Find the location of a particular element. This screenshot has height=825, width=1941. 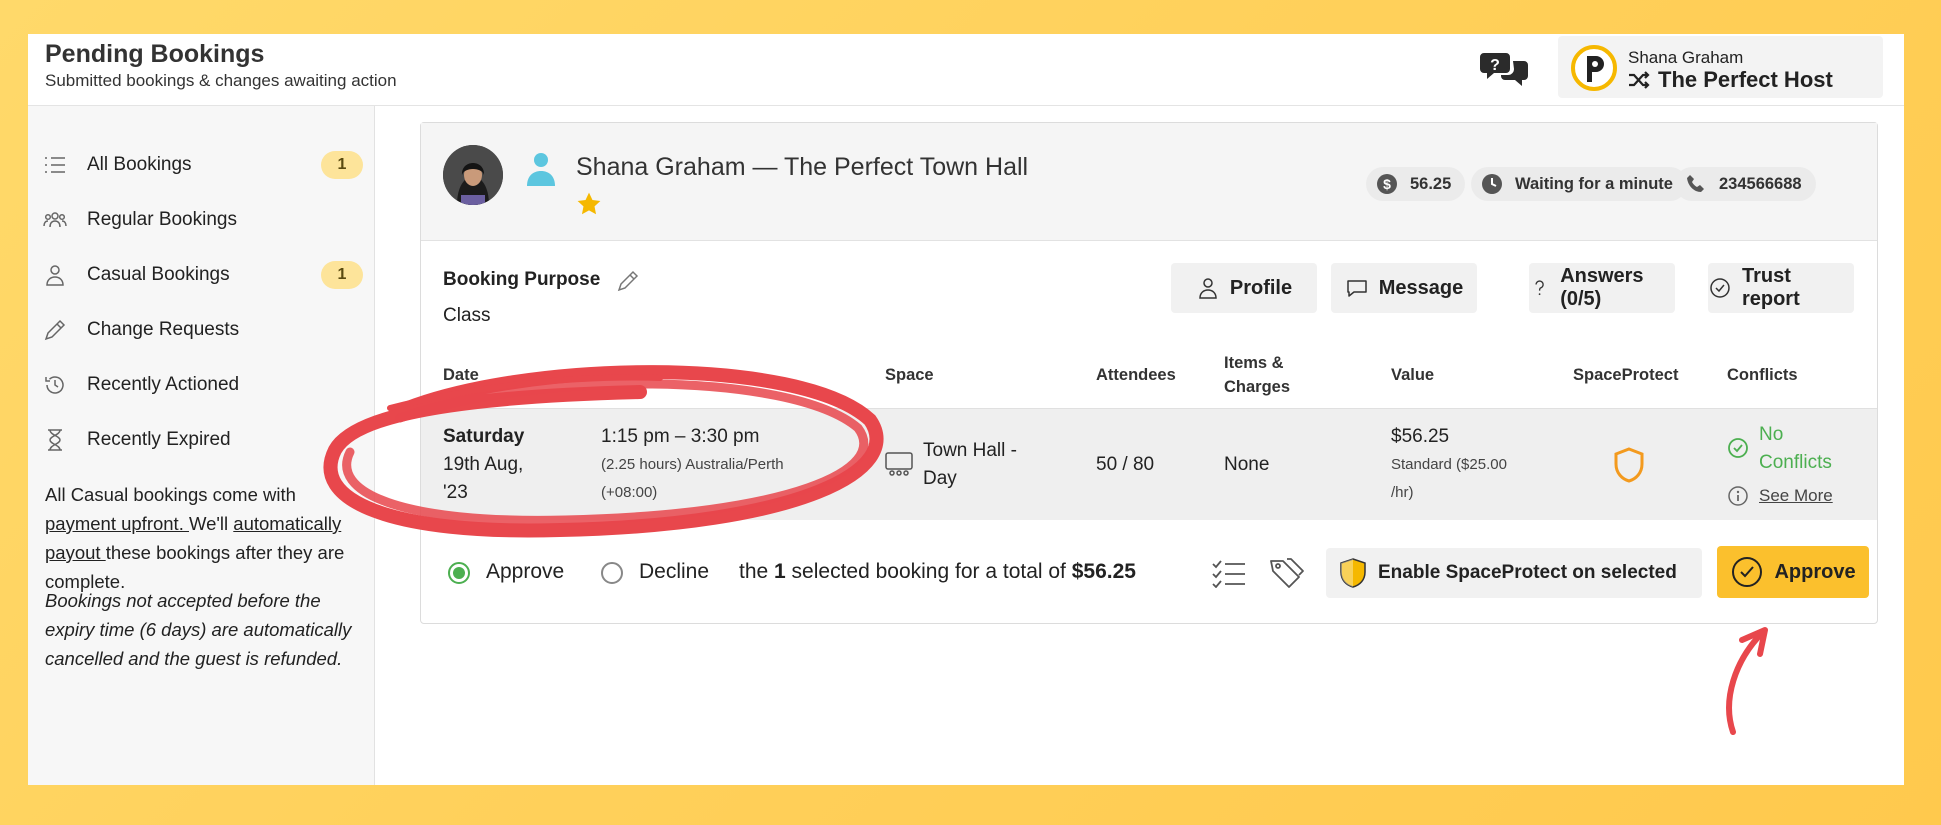

time-detail-line1: (2.25 hours) Australia/Perth is located at coordinates (692, 464).